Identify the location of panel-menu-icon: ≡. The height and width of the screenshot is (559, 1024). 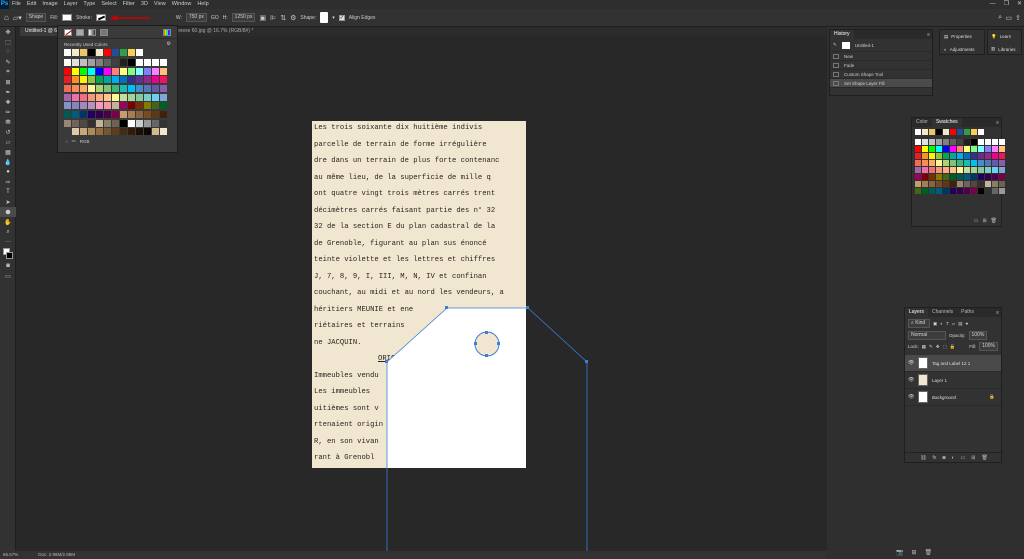
(998, 123).